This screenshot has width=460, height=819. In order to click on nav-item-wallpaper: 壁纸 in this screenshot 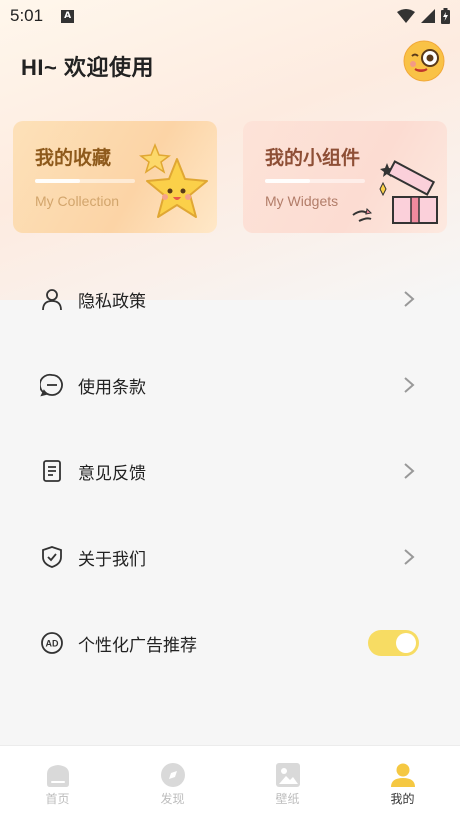, I will do `click(287, 782)`.